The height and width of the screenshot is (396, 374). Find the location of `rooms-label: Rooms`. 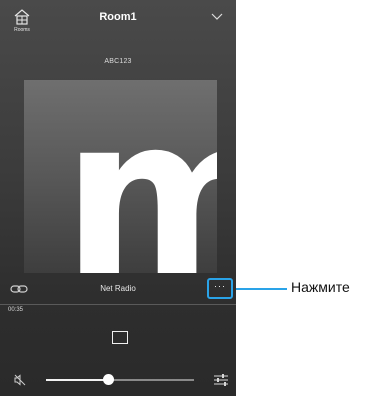

rooms-label: Rooms is located at coordinates (22, 30).